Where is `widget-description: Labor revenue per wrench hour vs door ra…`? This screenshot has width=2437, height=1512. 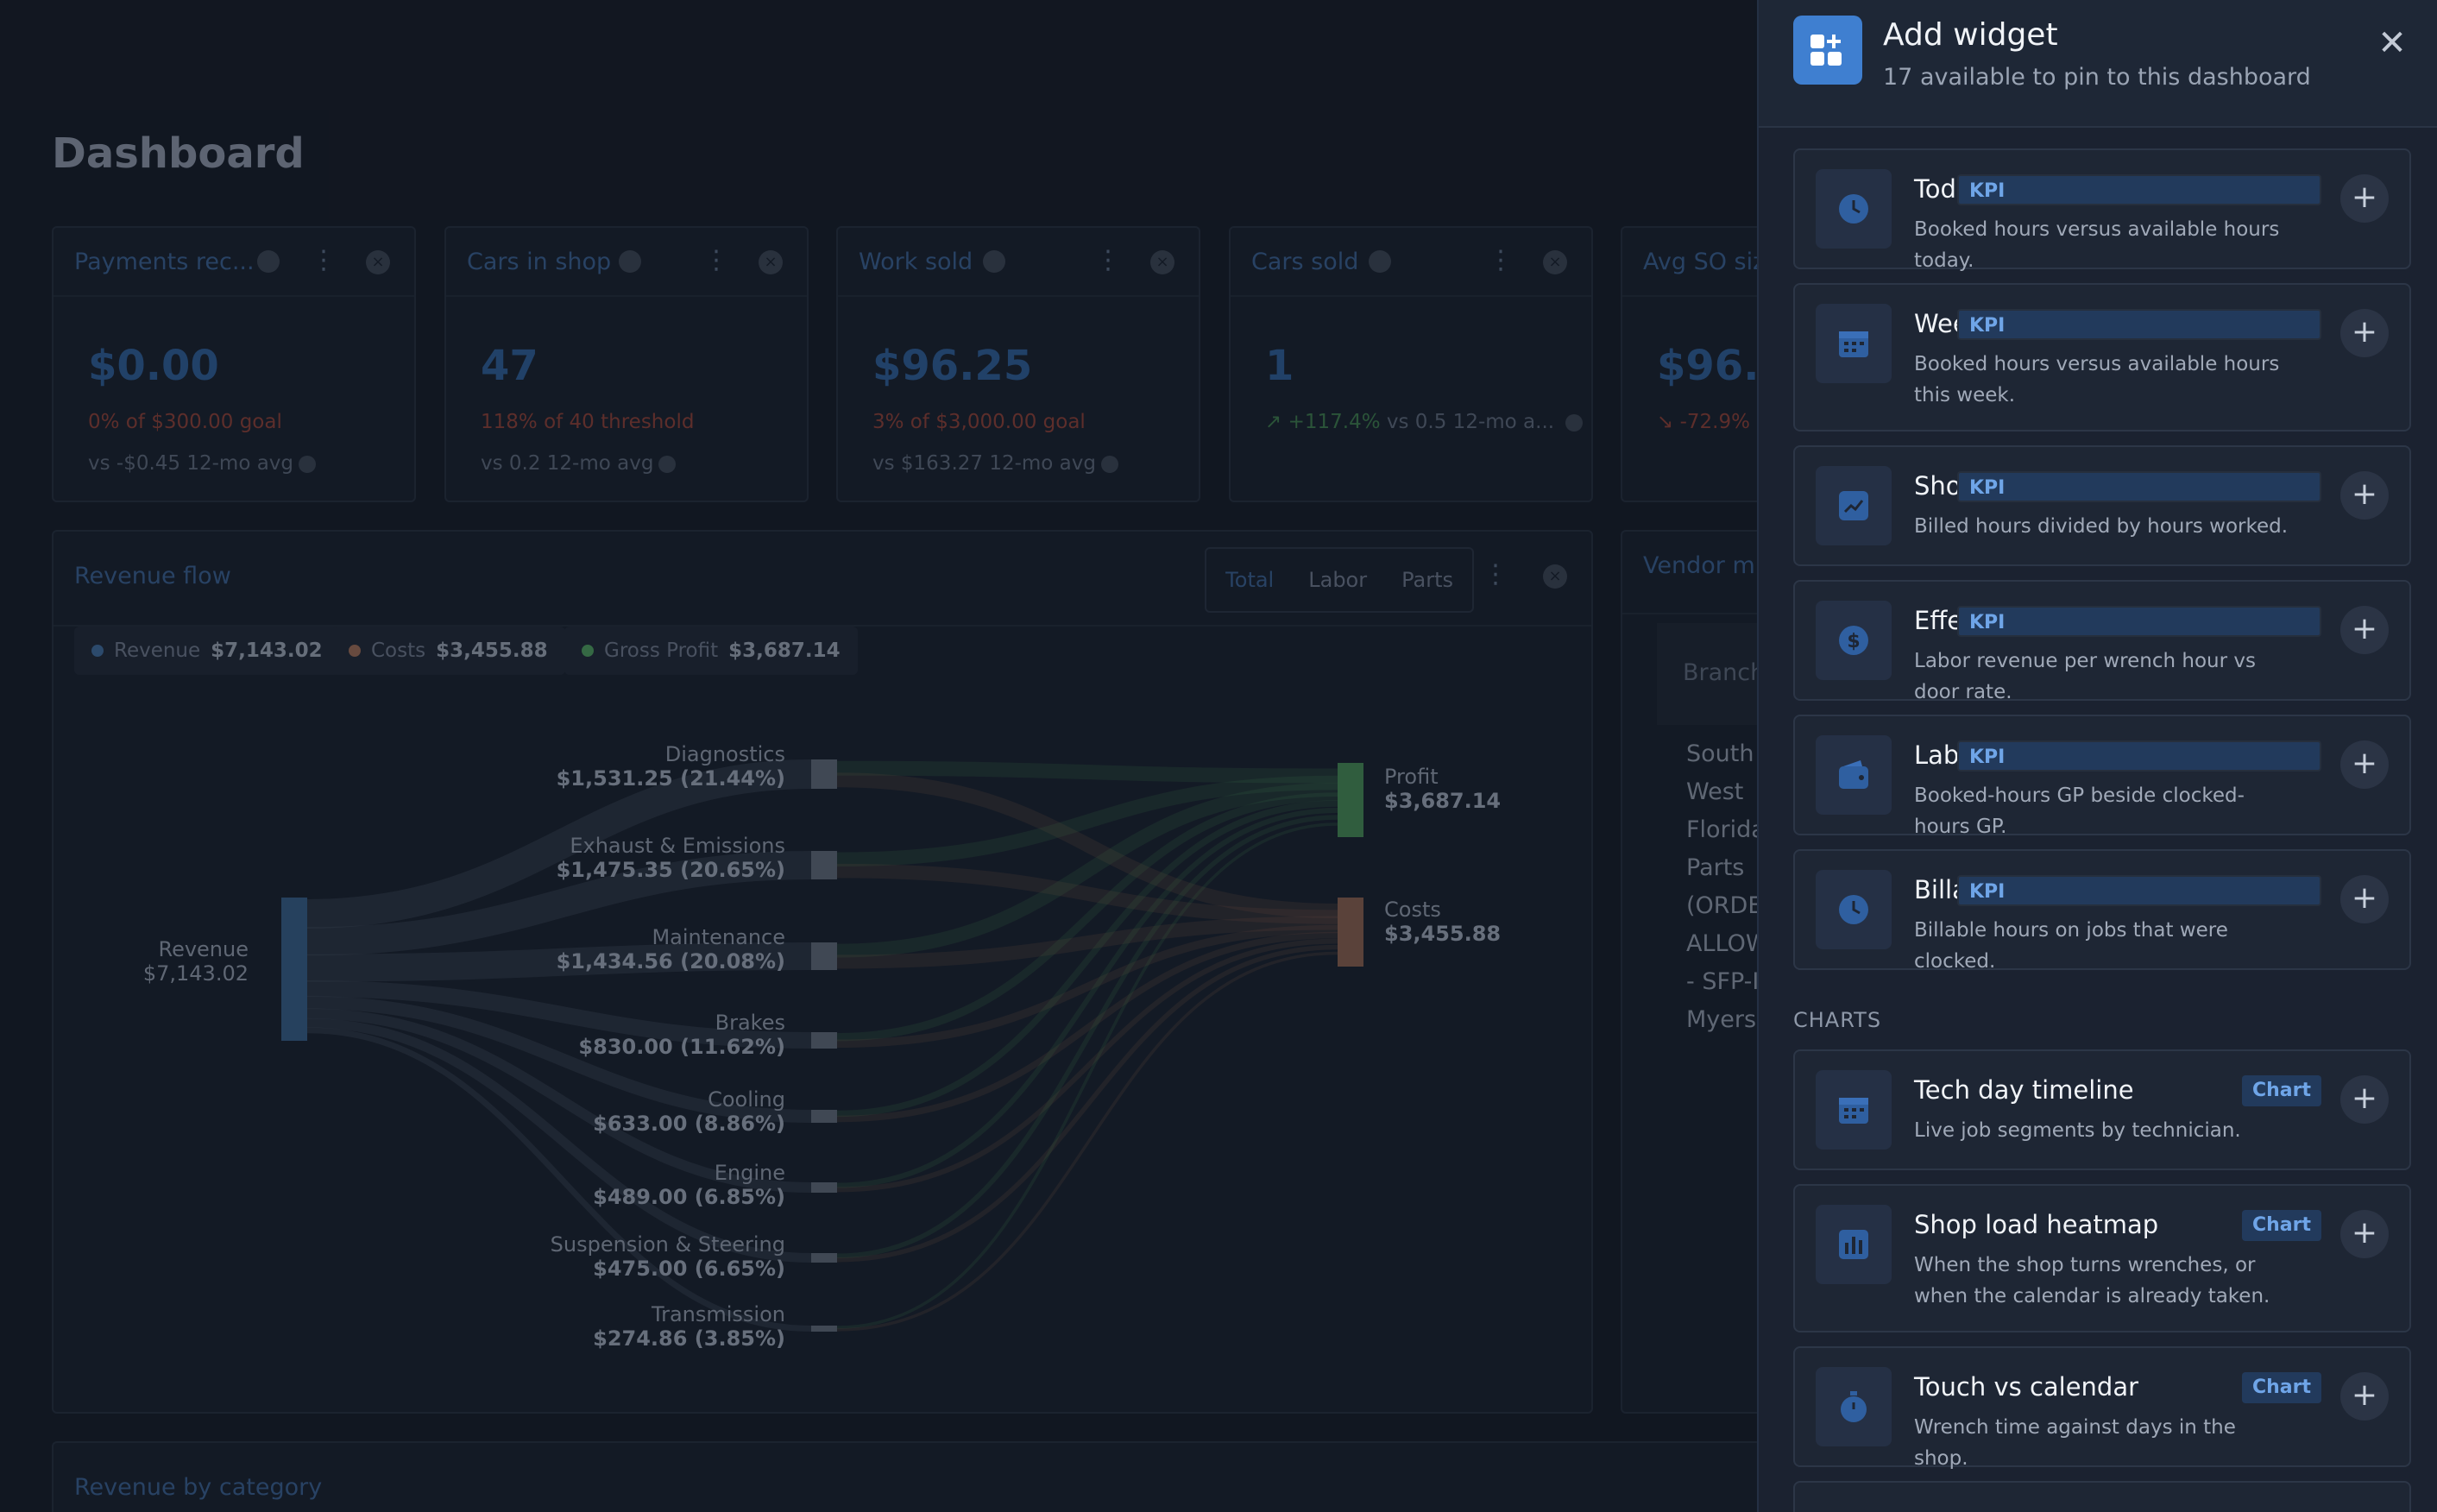 widget-description: Labor revenue per wrench hour vs door ra… is located at coordinates (2085, 676).